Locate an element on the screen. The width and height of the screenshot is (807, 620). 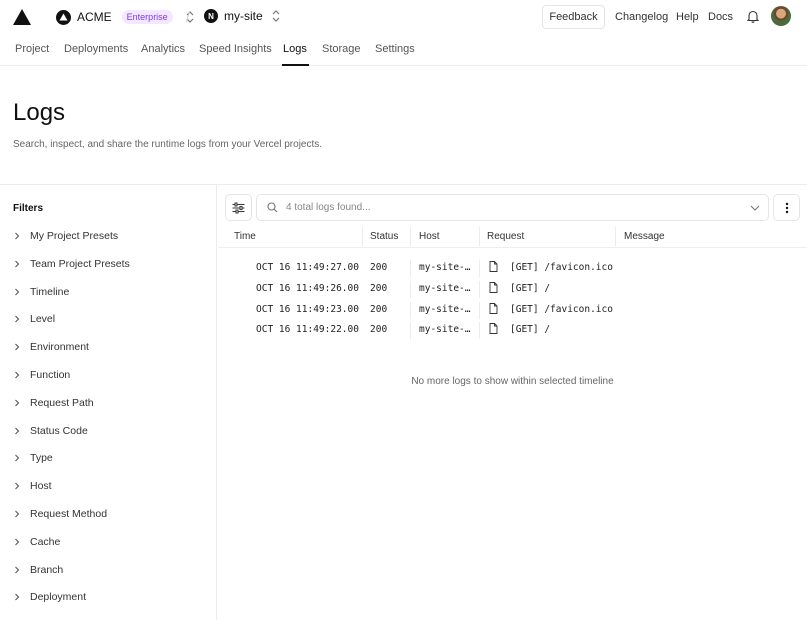
feedback-button: Feedback is located at coordinates (573, 17).